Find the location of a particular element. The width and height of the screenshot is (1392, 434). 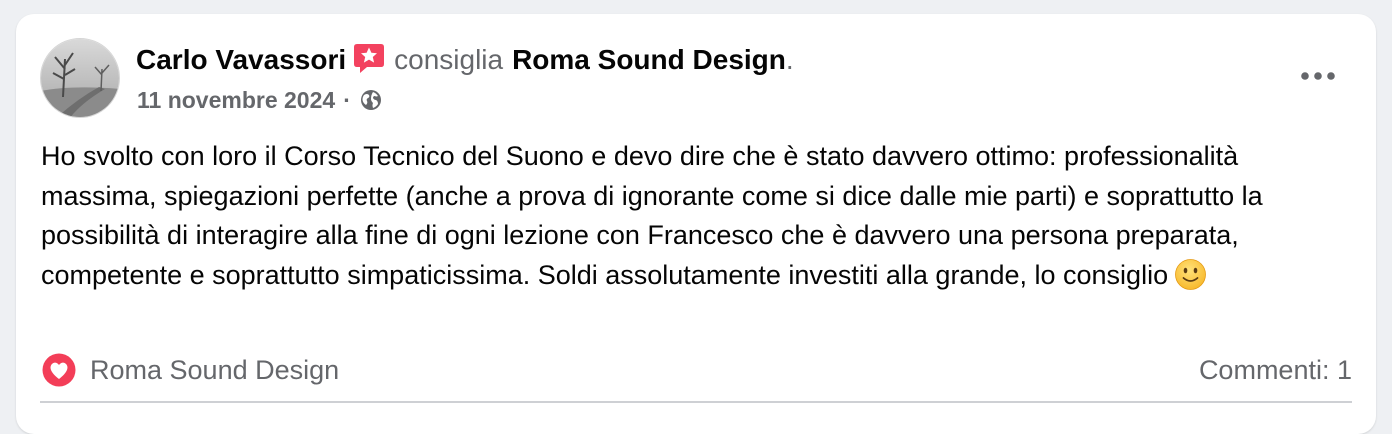

reaction-page-name: Roma Sound Design is located at coordinates (215, 369).